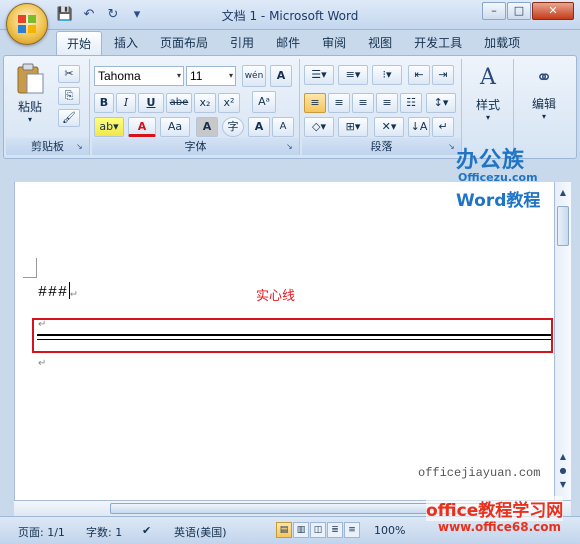  I want to click on proofing-icon: ✔, so click(146, 530).